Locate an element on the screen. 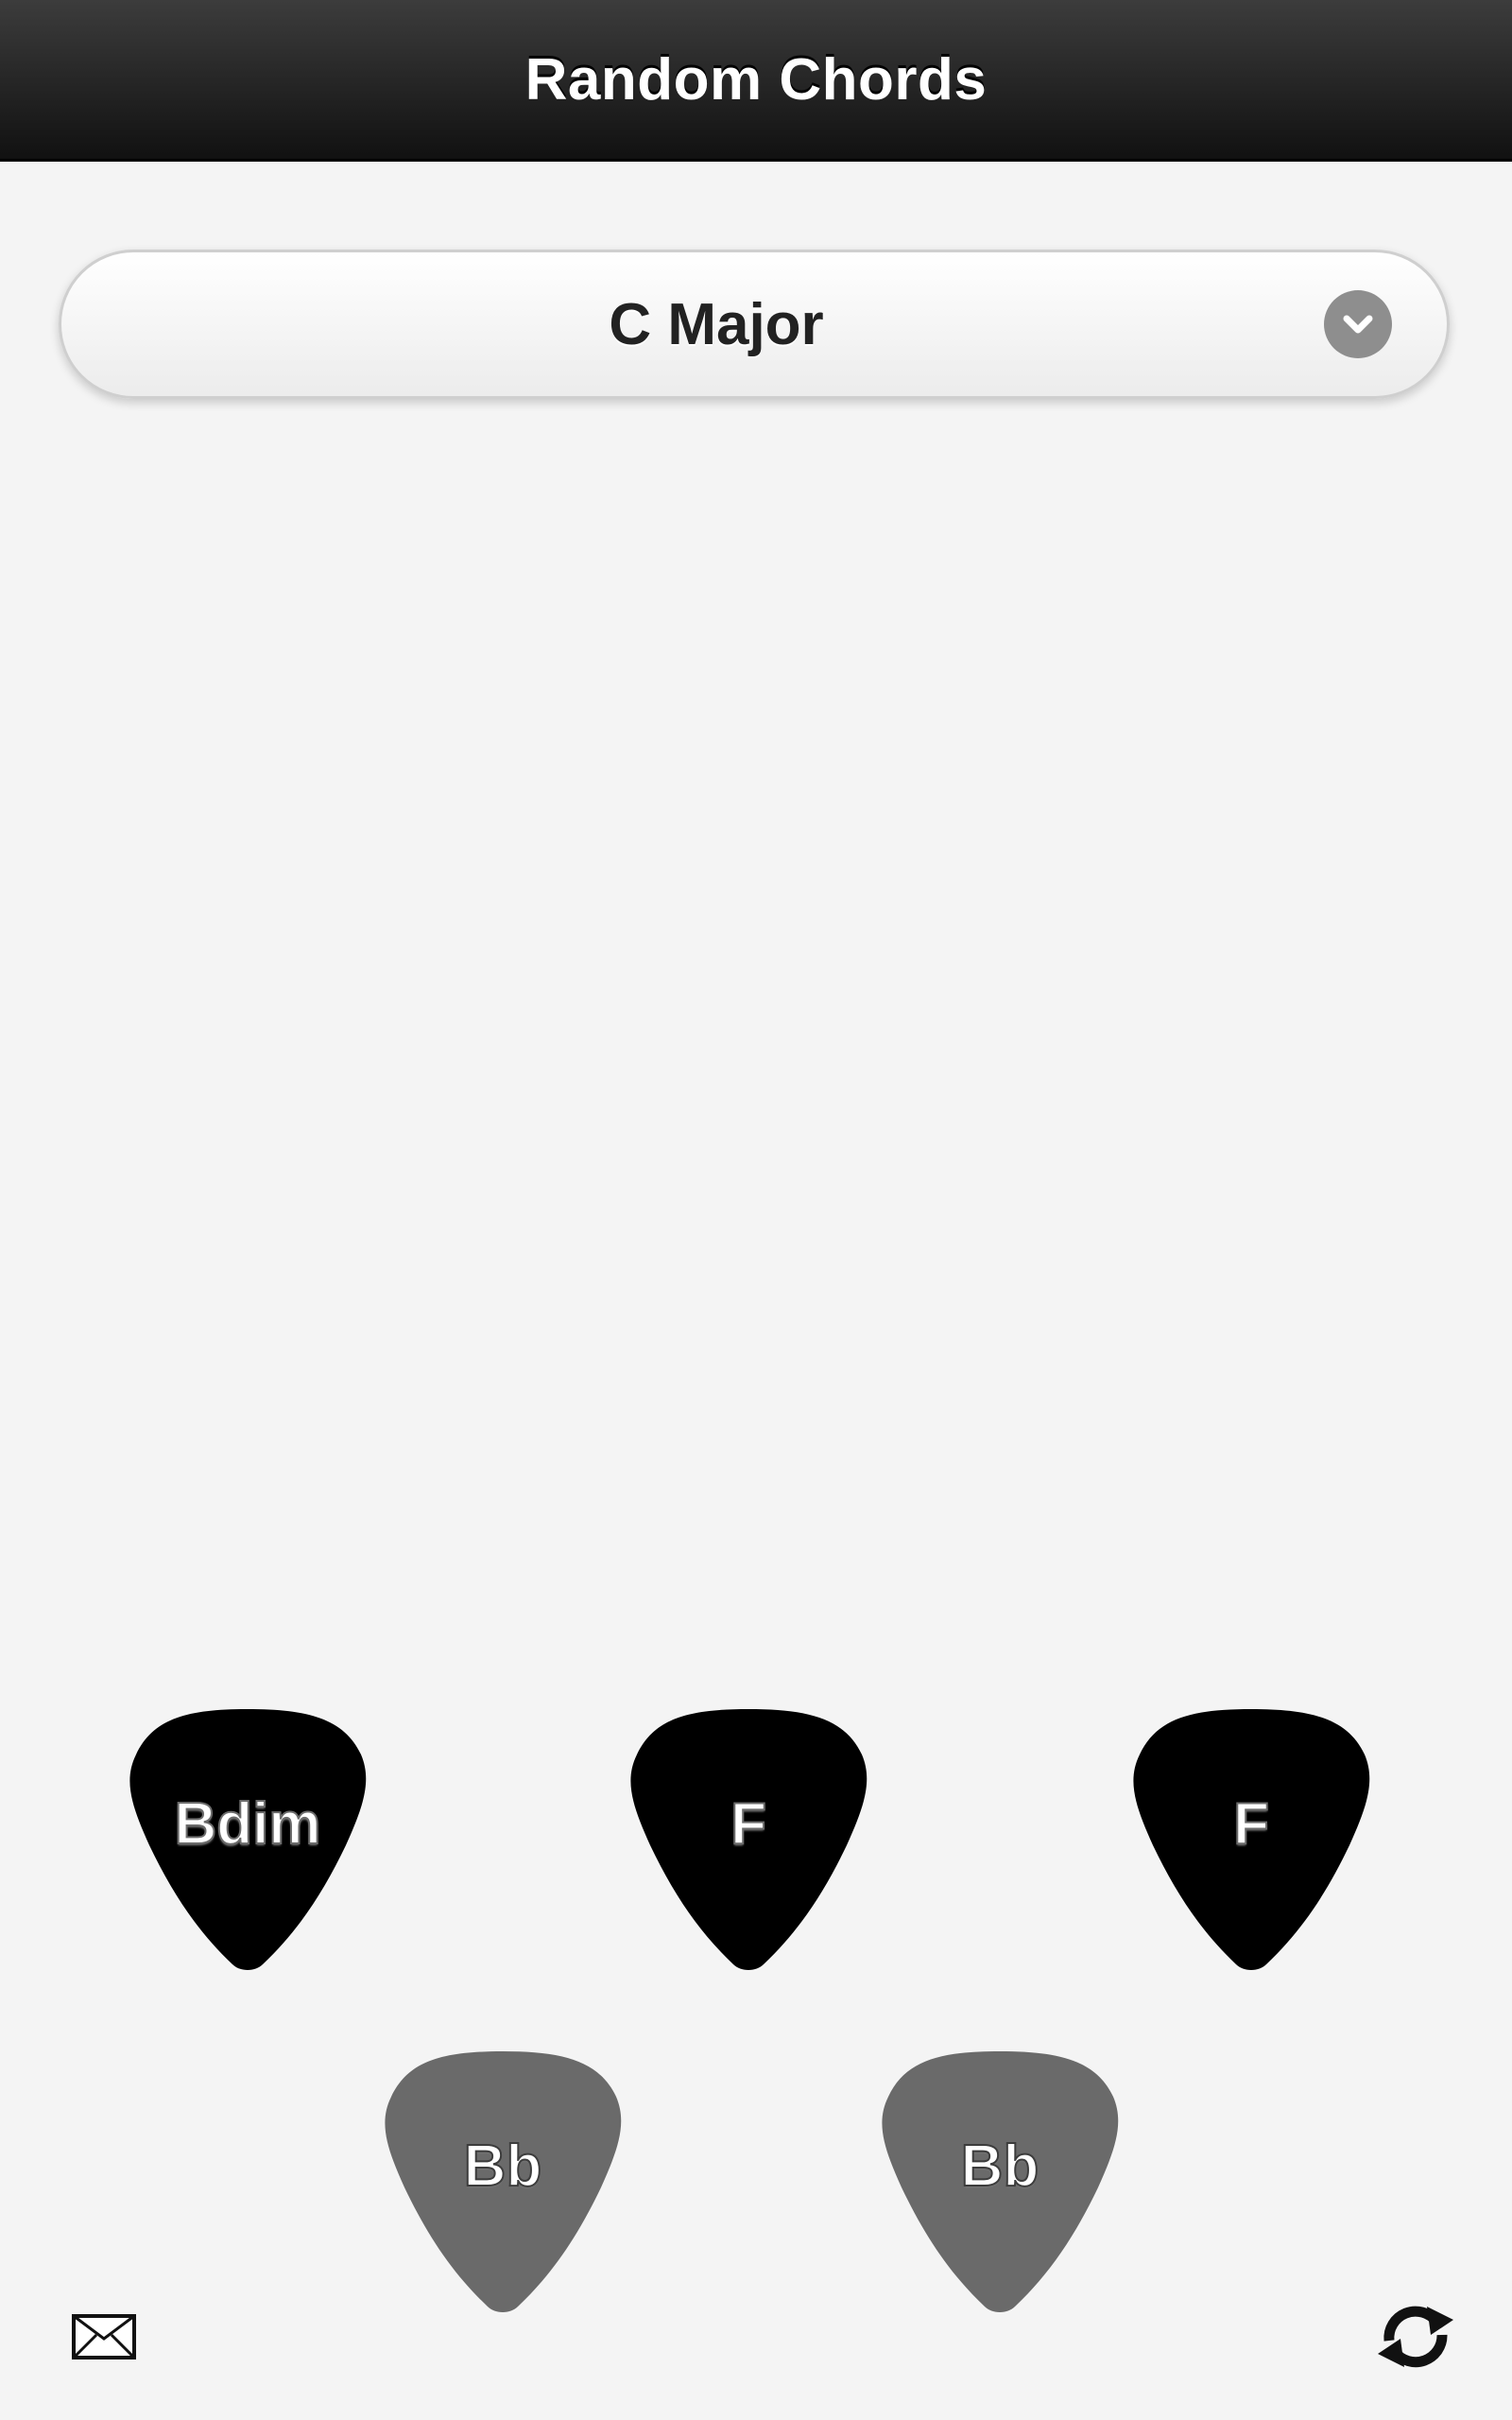 The image size is (1512, 2420). key-select-dropdown: C Major is located at coordinates (754, 325).